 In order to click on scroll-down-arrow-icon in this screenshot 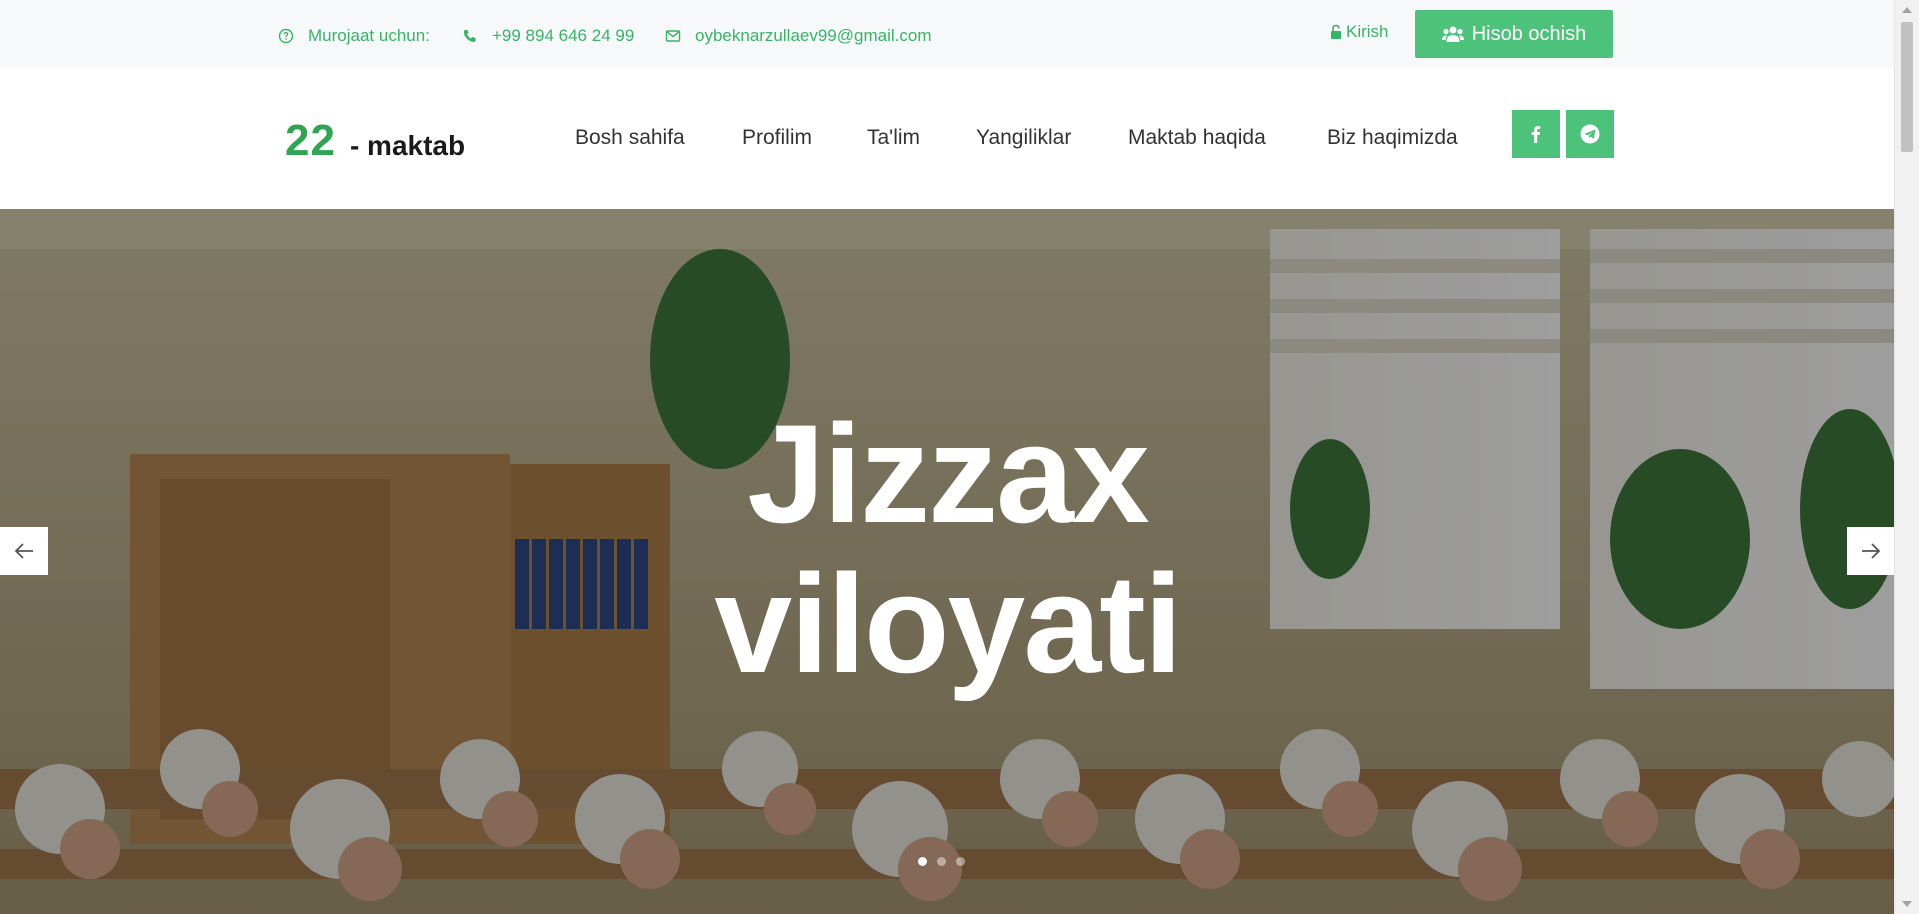, I will do `click(1907, 904)`.